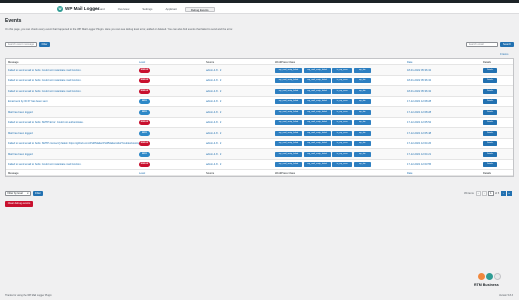  I want to click on event-message-link: Email sent by ID 67 has been sent, so click(28, 101).